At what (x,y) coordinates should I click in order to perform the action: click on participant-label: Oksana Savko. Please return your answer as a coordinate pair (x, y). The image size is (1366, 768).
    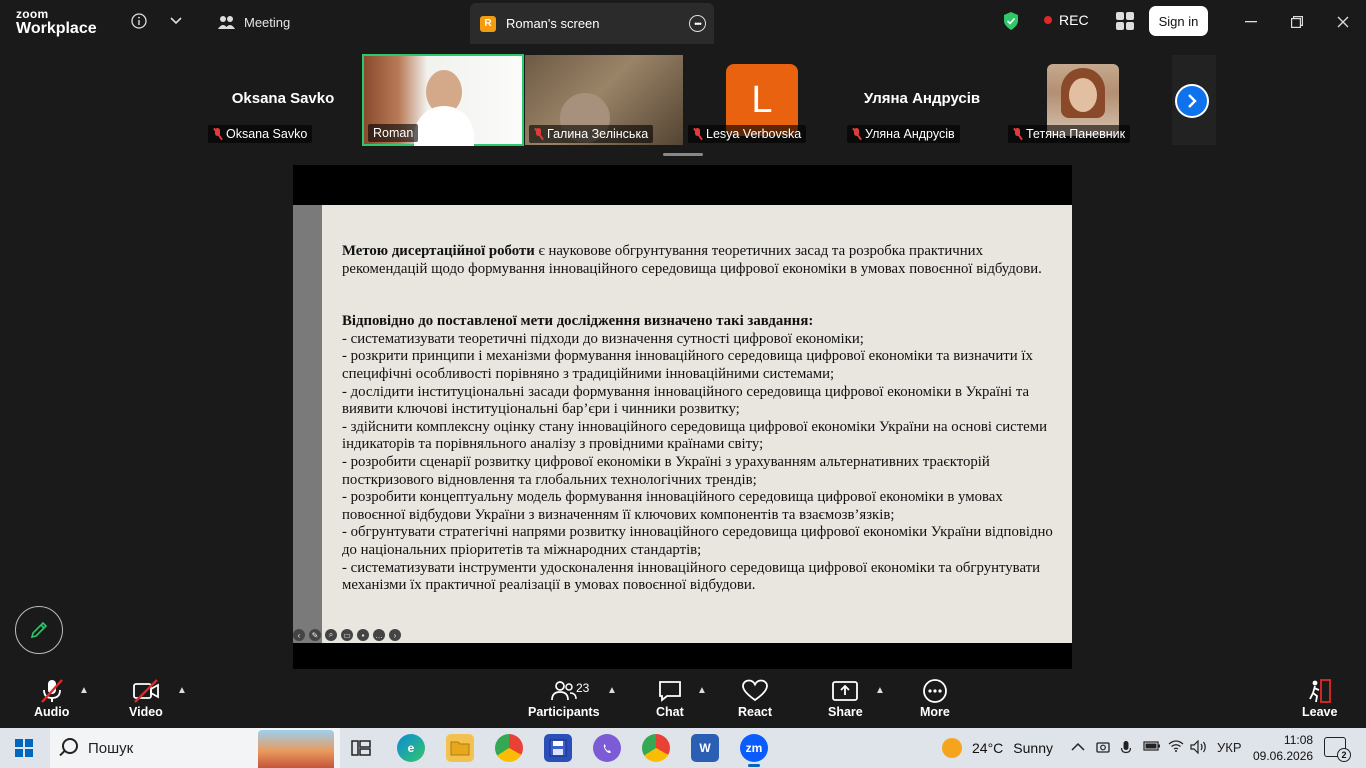
    Looking at the image, I should click on (260, 134).